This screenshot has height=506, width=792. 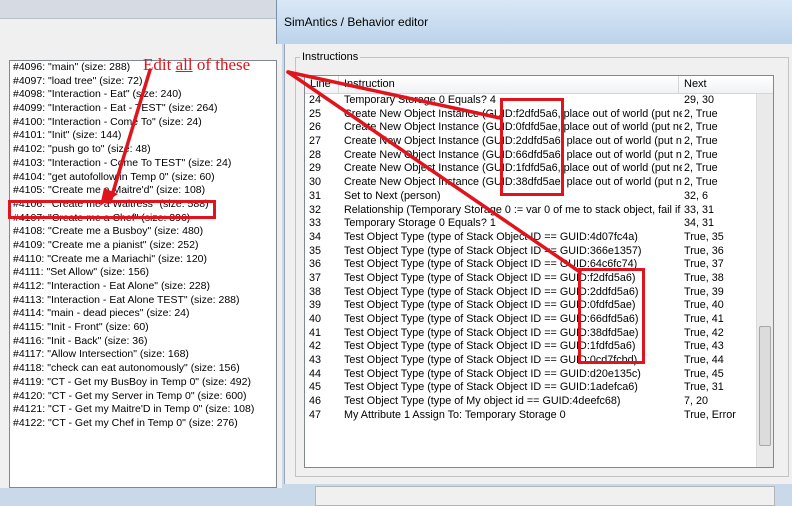 What do you see at coordinates (130, 136) in the screenshot?
I see `arrow-line-to-waitress` at bounding box center [130, 136].